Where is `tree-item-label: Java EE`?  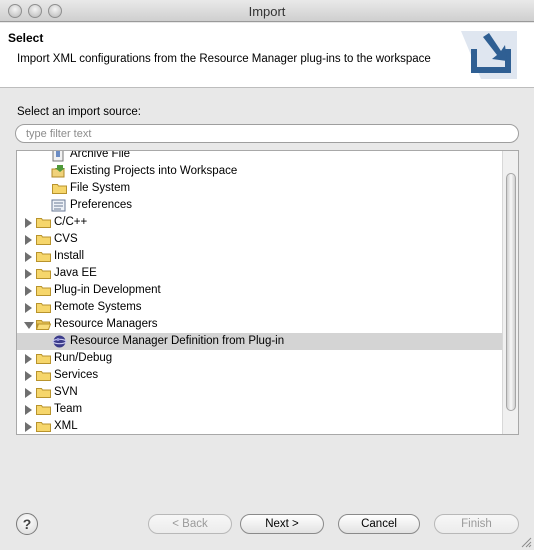
tree-item-label: Java EE is located at coordinates (75, 273).